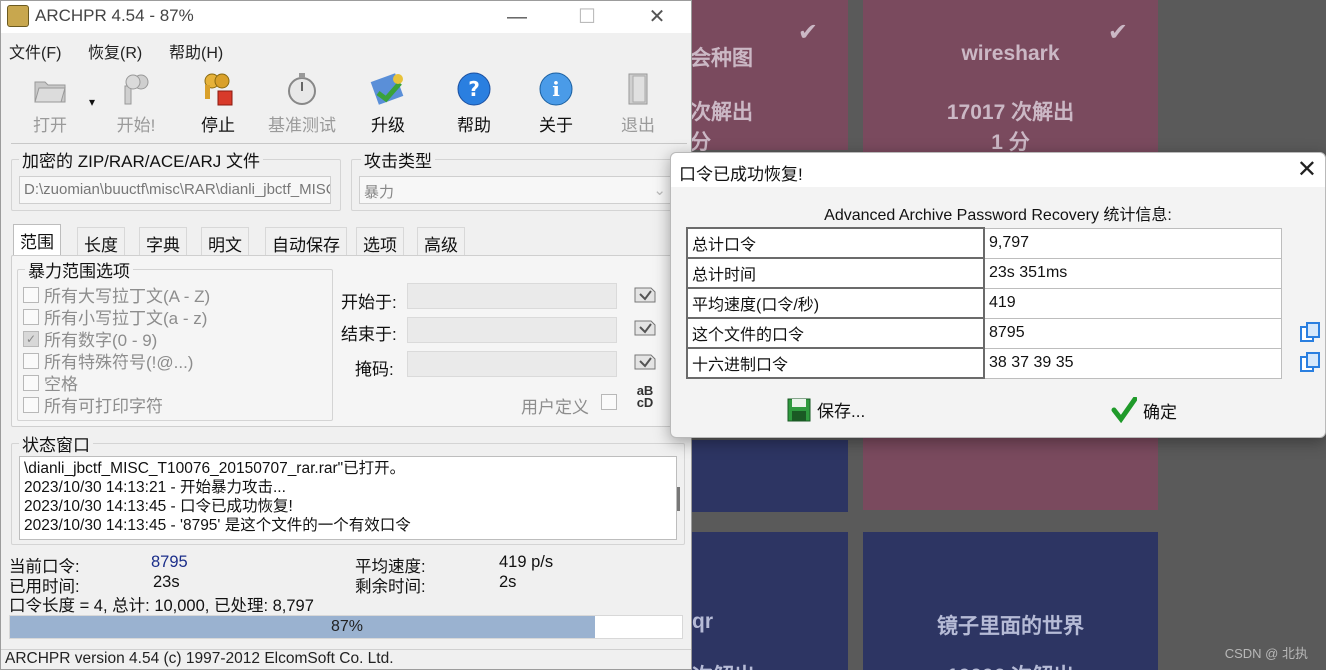 The image size is (1326, 670). Describe the element at coordinates (1132, 303) in the screenshot. I see `stat-value: 419` at that location.